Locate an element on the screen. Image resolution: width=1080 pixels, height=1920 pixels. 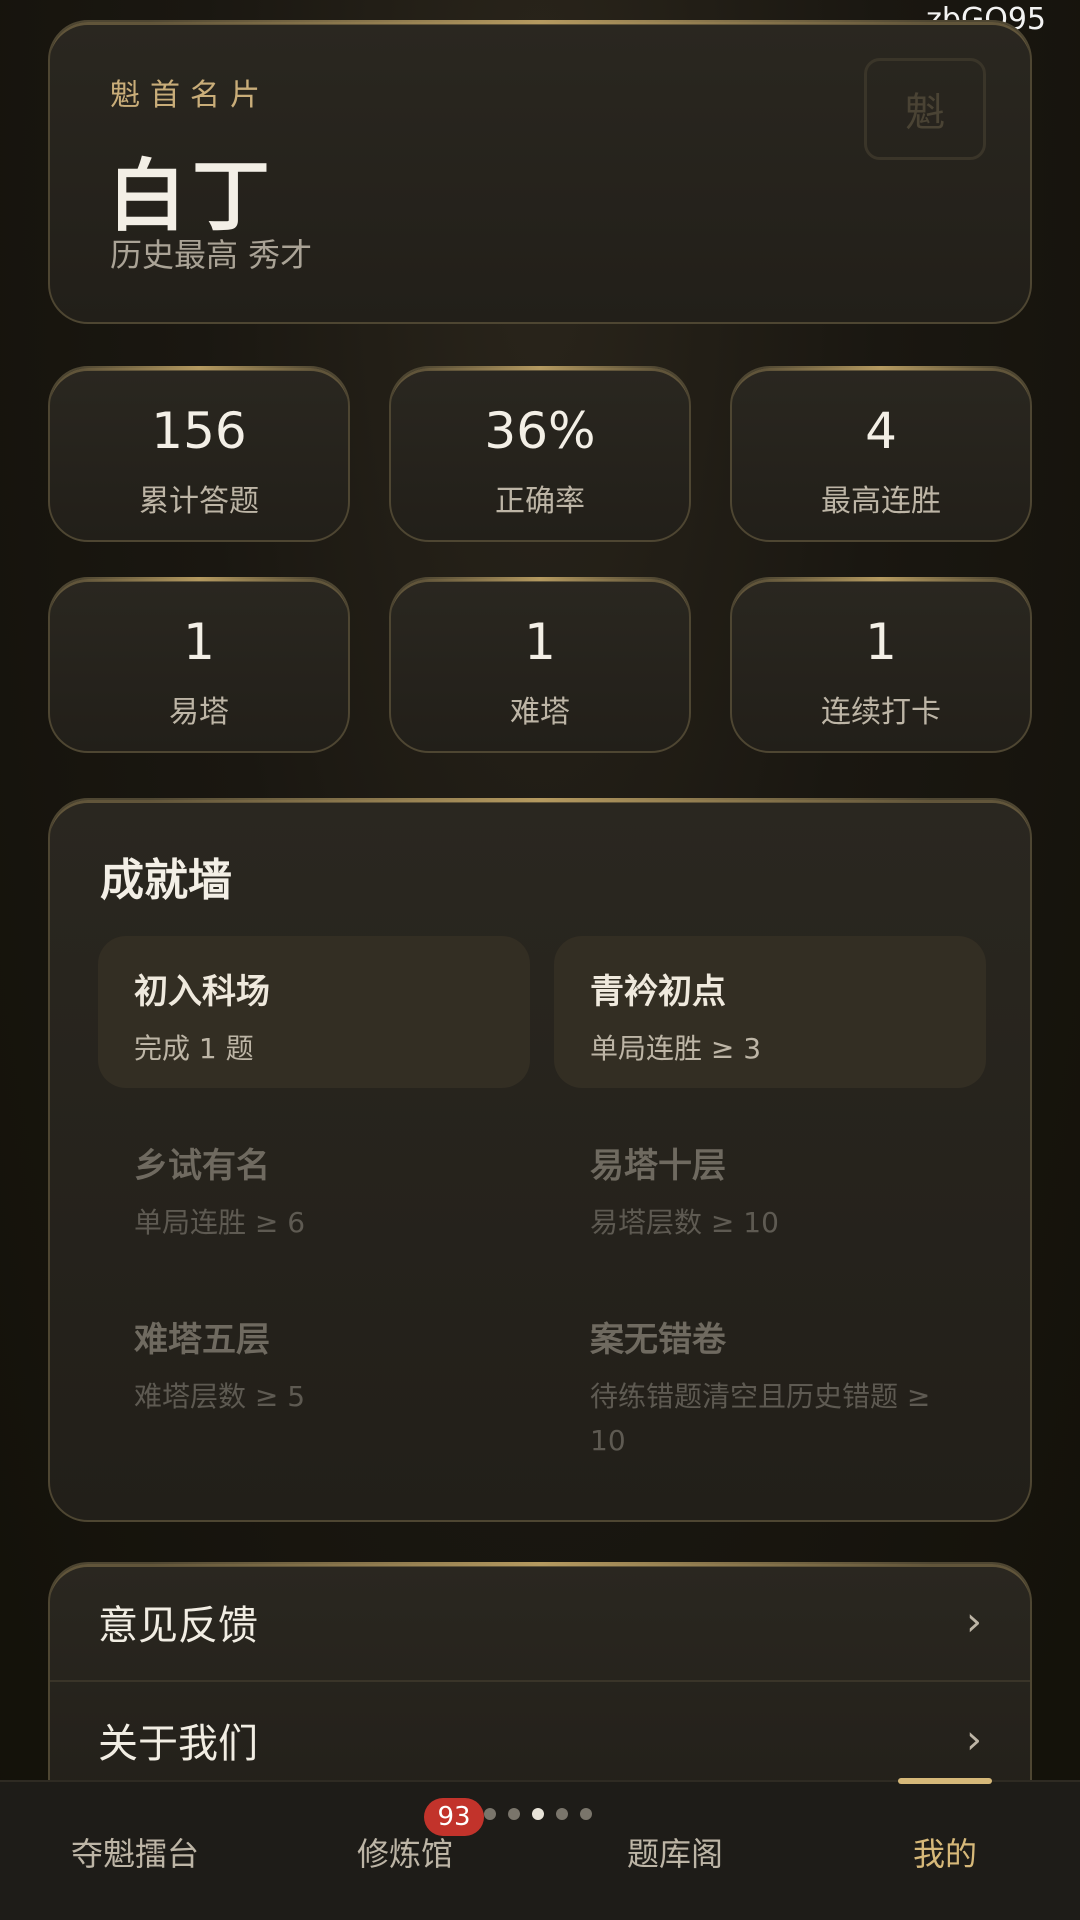
stat-label: 难塔 is located at coordinates (540, 712).